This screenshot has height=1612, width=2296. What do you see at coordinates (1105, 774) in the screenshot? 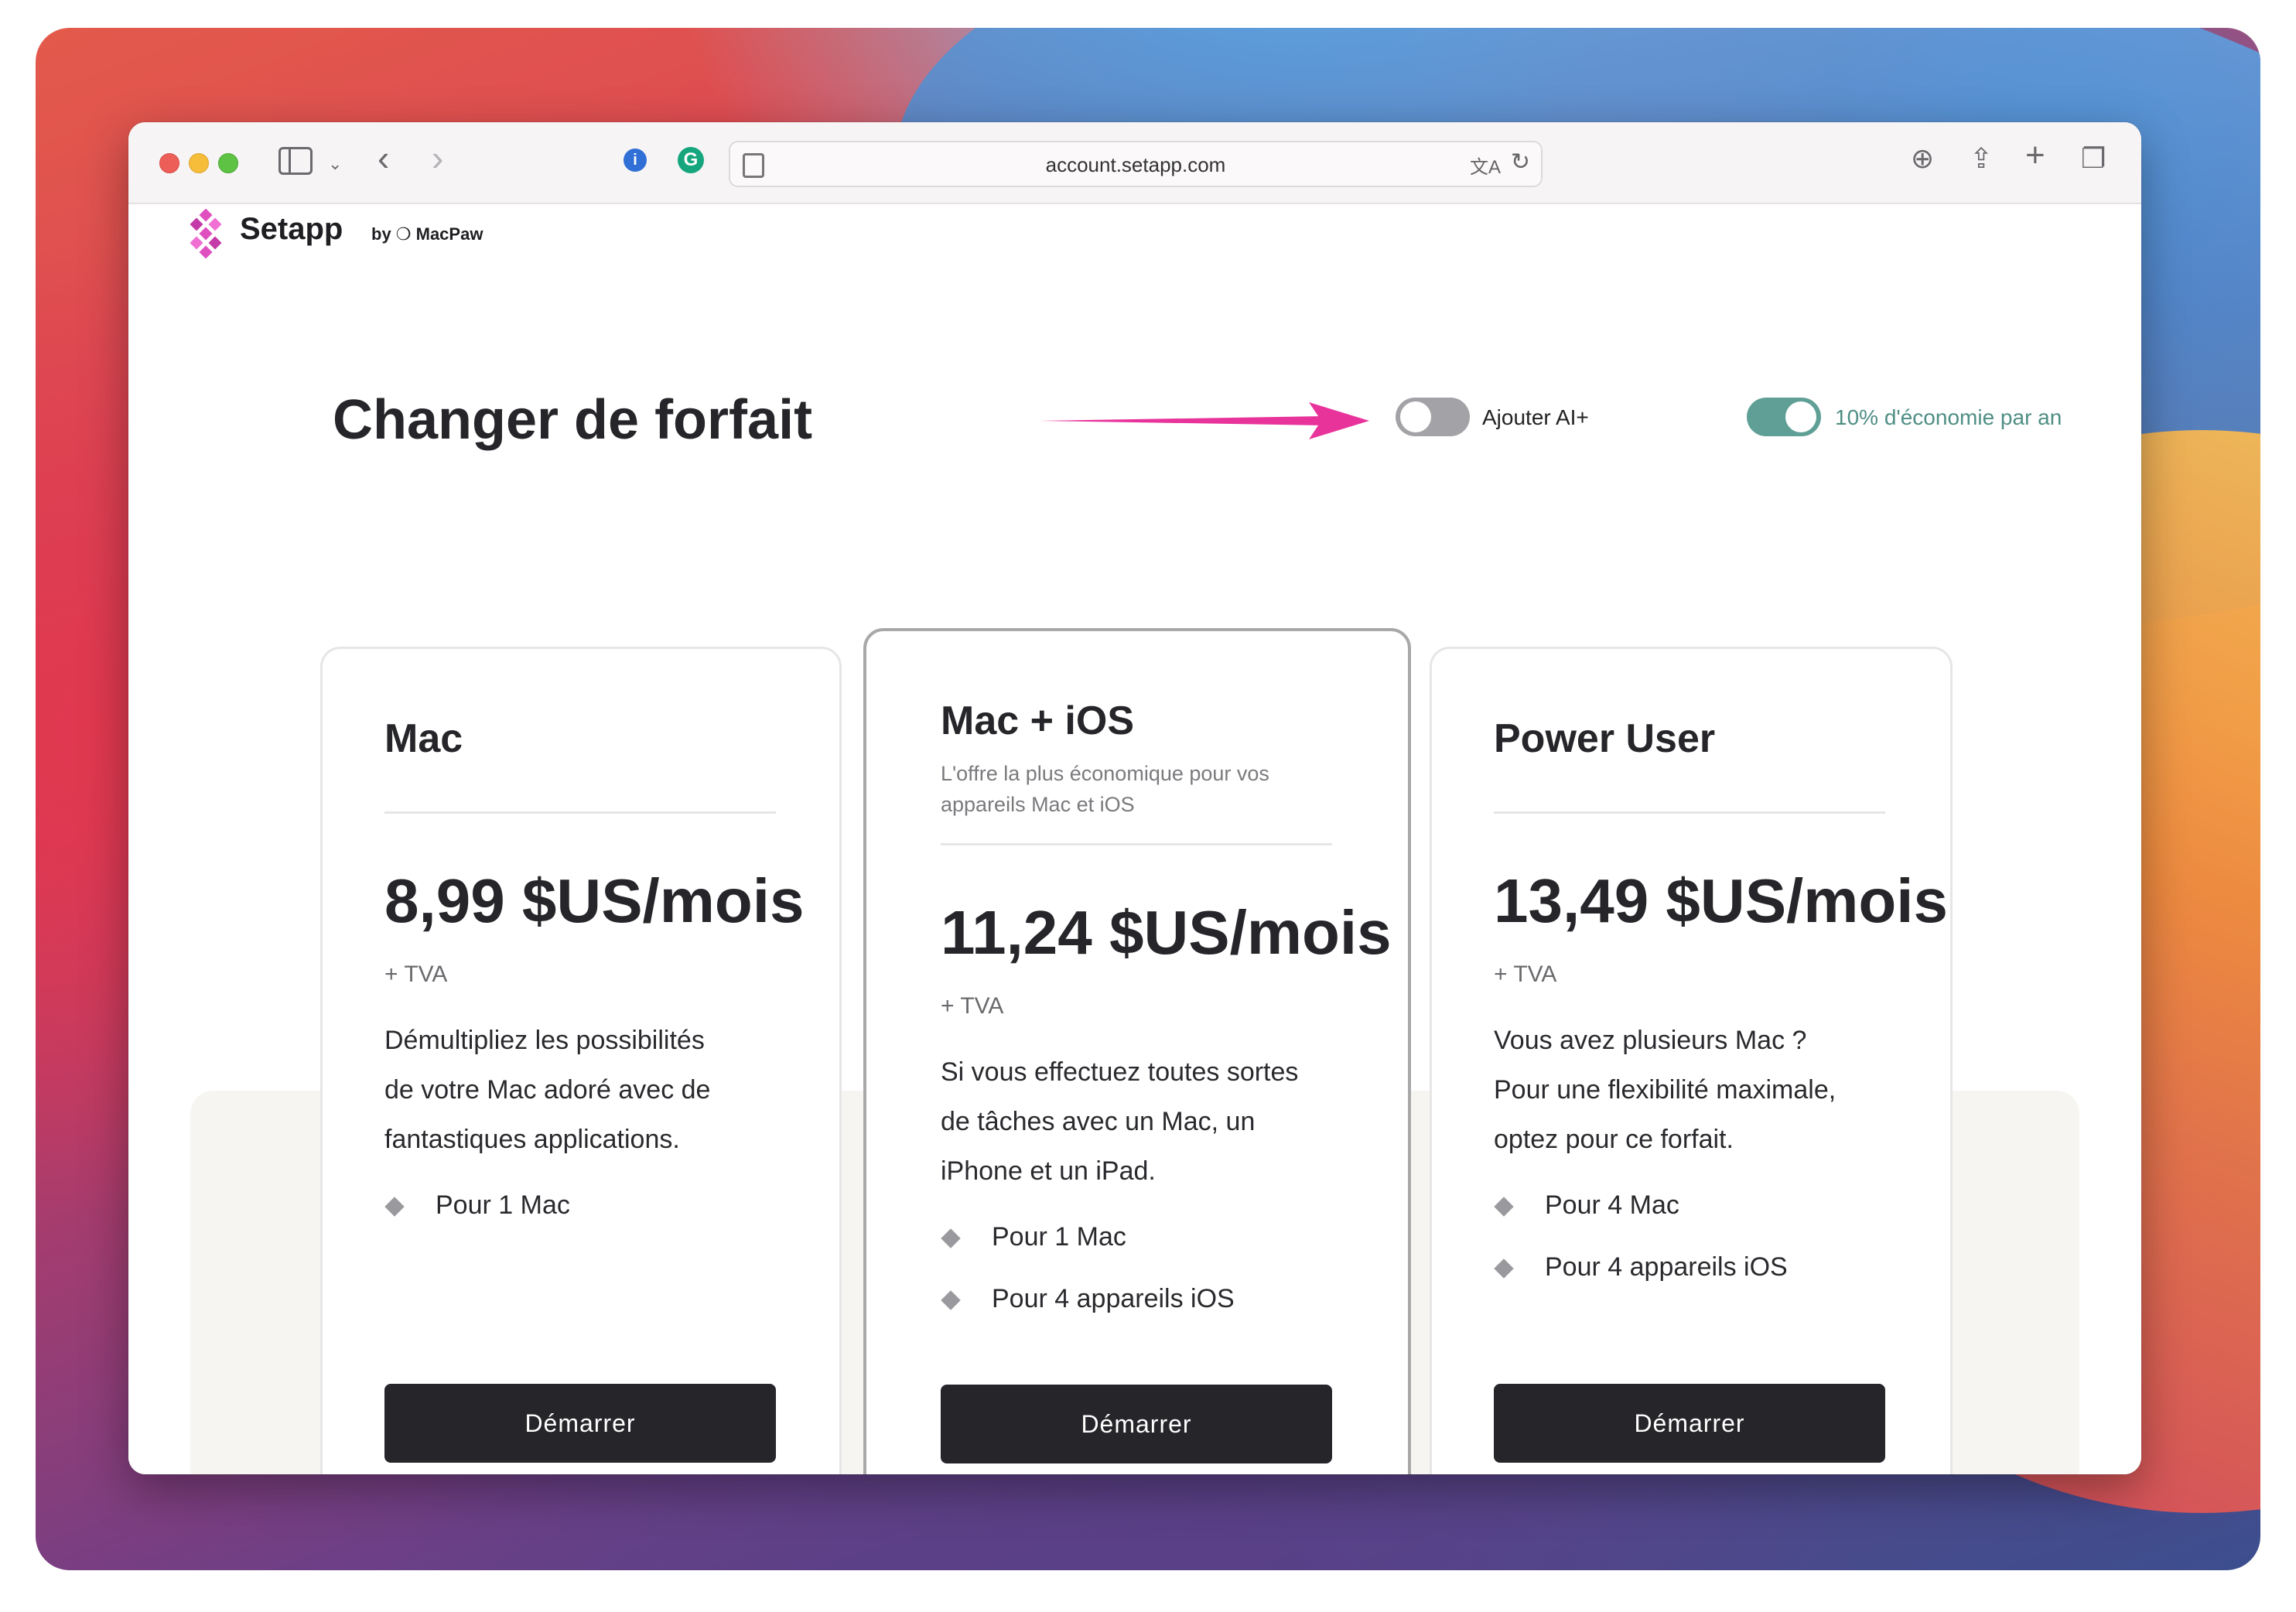
I see `subtitle-line: L'offre la plus économique pour vos` at bounding box center [1105, 774].